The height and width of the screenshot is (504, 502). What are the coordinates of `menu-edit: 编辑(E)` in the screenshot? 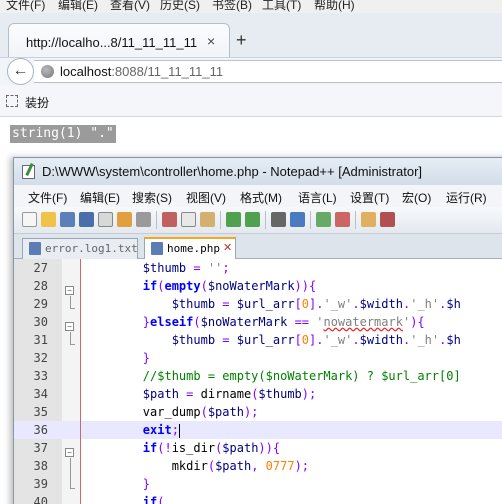 It's located at (78, 6).